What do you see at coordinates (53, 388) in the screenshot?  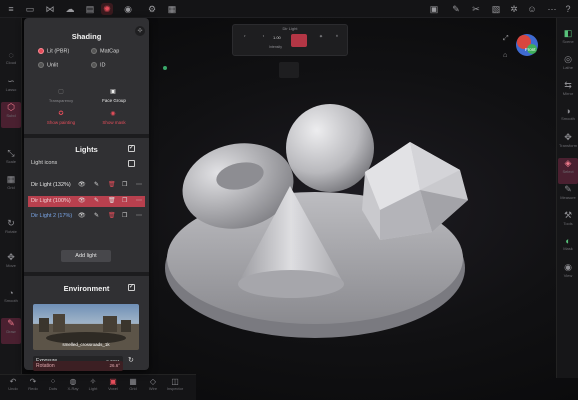 I see `dots-button: ⁘ Dots` at bounding box center [53, 388].